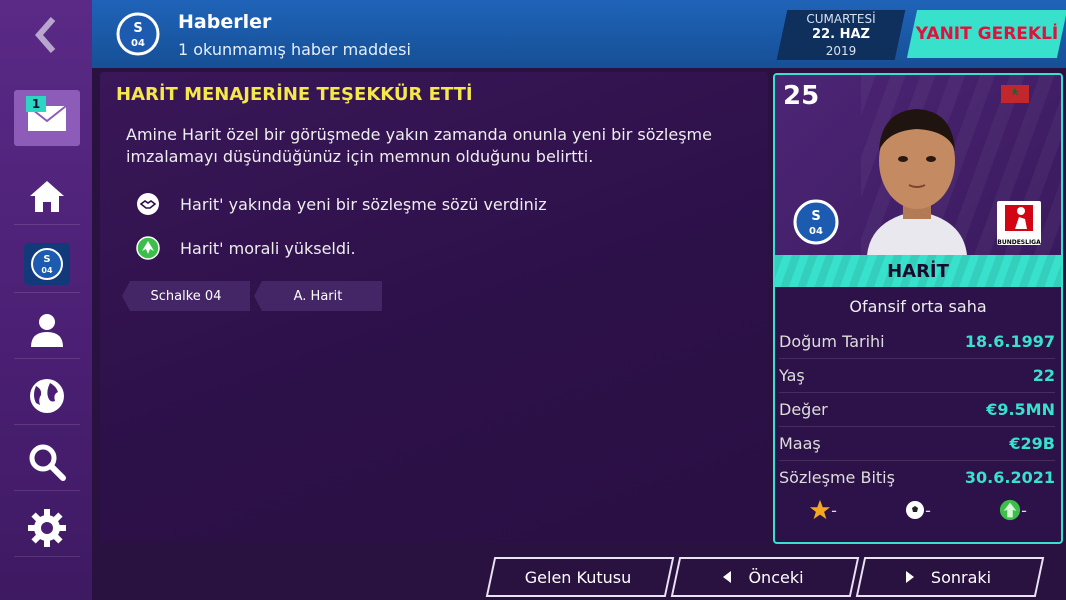  What do you see at coordinates (36, 104) in the screenshot?
I see `unread-badge: 1` at bounding box center [36, 104].